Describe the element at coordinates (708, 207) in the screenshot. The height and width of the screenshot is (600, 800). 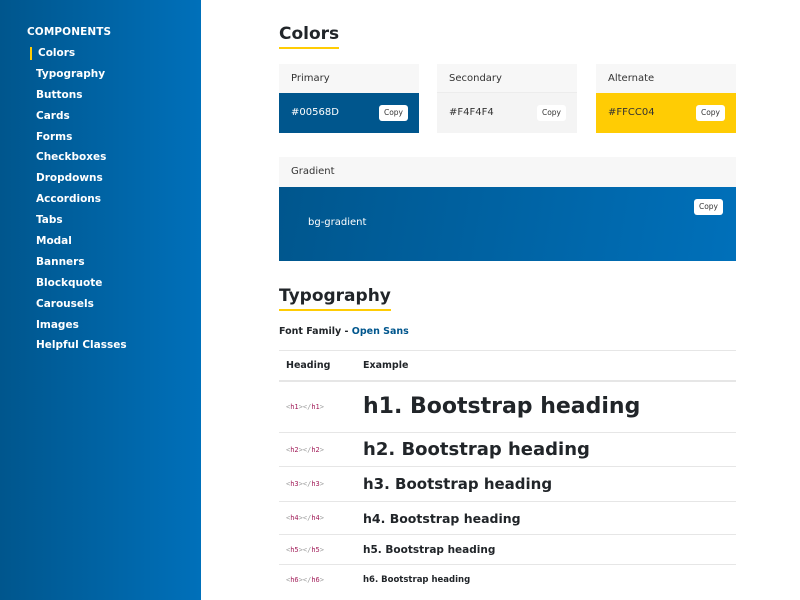
I see `copy-gradient-button: Copy` at that location.